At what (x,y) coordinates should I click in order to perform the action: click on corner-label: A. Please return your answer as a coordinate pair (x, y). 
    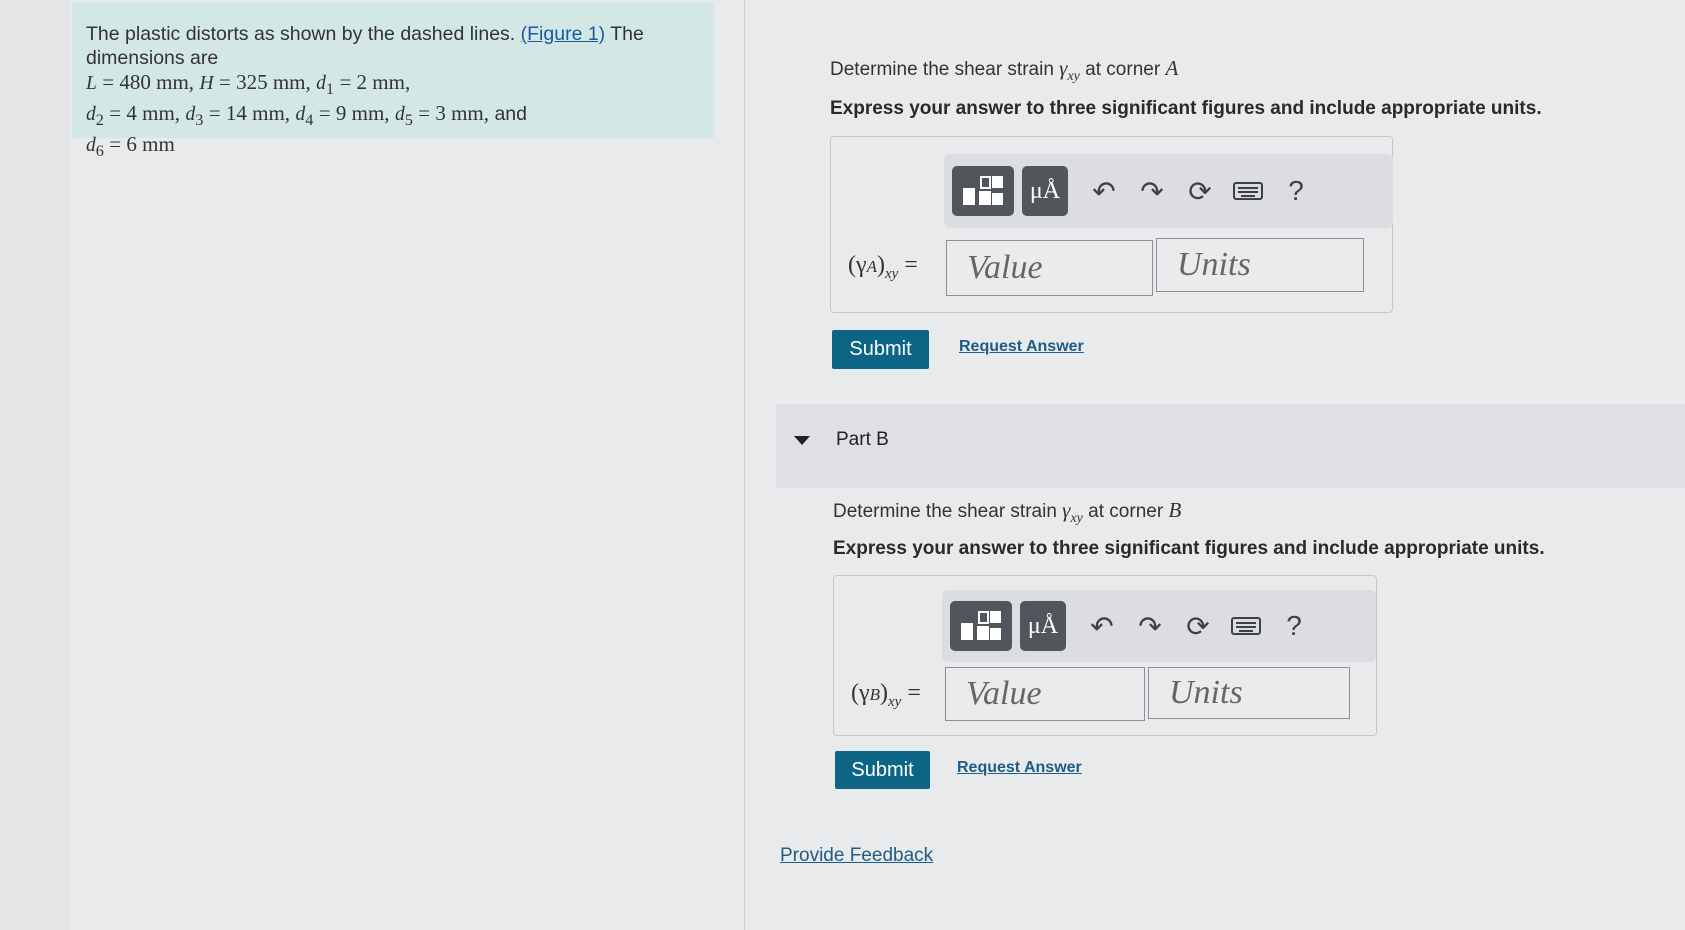
    Looking at the image, I should click on (1172, 68).